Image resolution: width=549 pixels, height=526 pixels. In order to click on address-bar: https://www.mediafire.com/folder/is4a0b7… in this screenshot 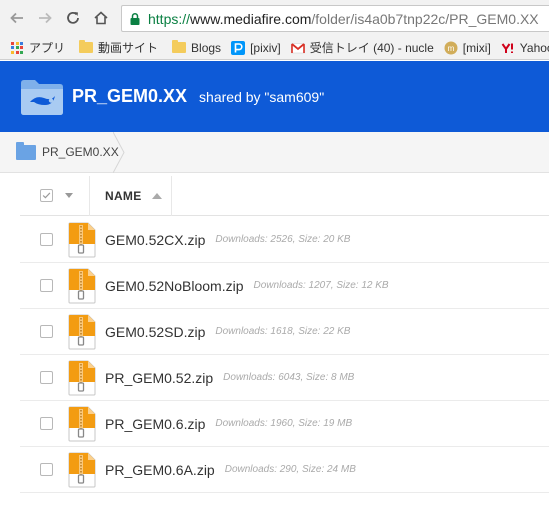, I will do `click(335, 18)`.